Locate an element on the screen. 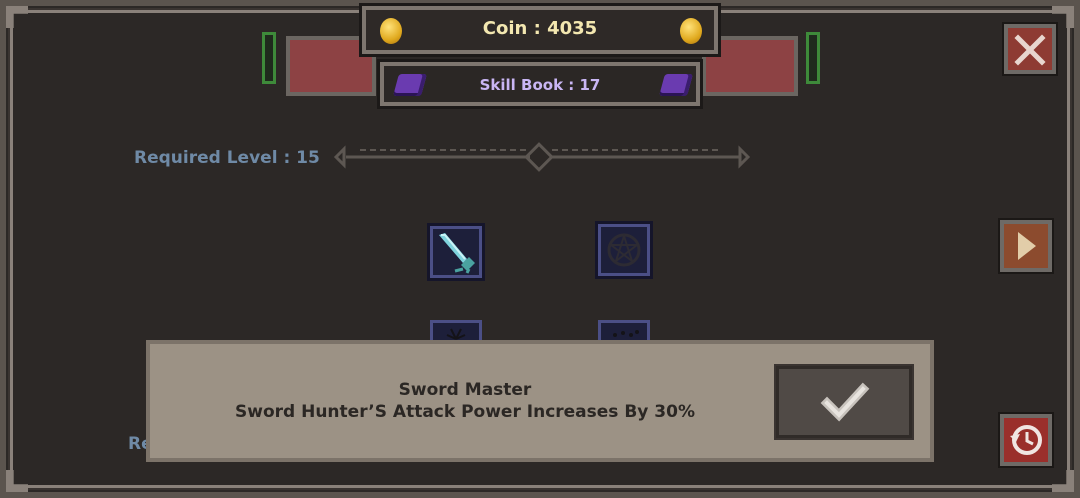  confirm-button is located at coordinates (844, 402).